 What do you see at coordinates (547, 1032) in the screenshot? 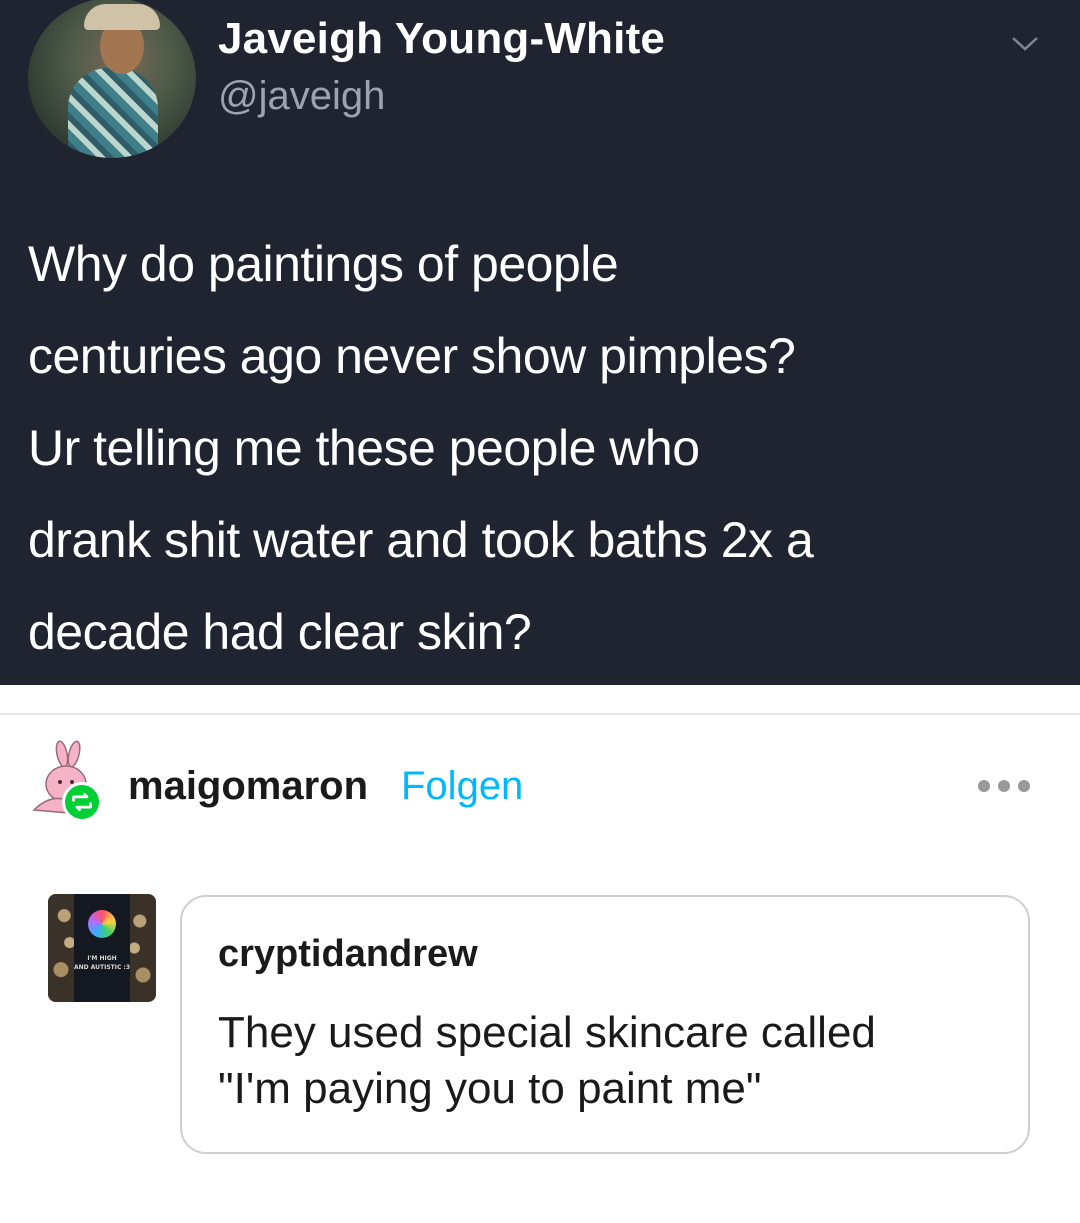
I see `comment-text-line: They used special skincare called` at bounding box center [547, 1032].